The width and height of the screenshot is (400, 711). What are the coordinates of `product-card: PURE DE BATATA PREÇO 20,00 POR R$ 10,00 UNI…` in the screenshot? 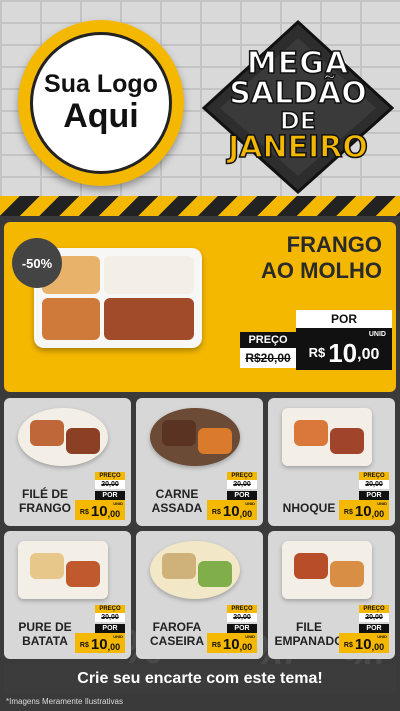 It's located at (67, 595).